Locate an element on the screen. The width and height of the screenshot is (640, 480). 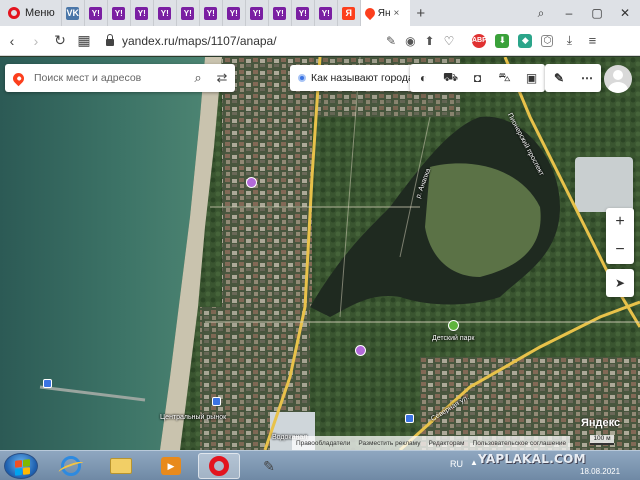
tab-yandex-maps-active: Ян × is located at coordinates (384, 13).